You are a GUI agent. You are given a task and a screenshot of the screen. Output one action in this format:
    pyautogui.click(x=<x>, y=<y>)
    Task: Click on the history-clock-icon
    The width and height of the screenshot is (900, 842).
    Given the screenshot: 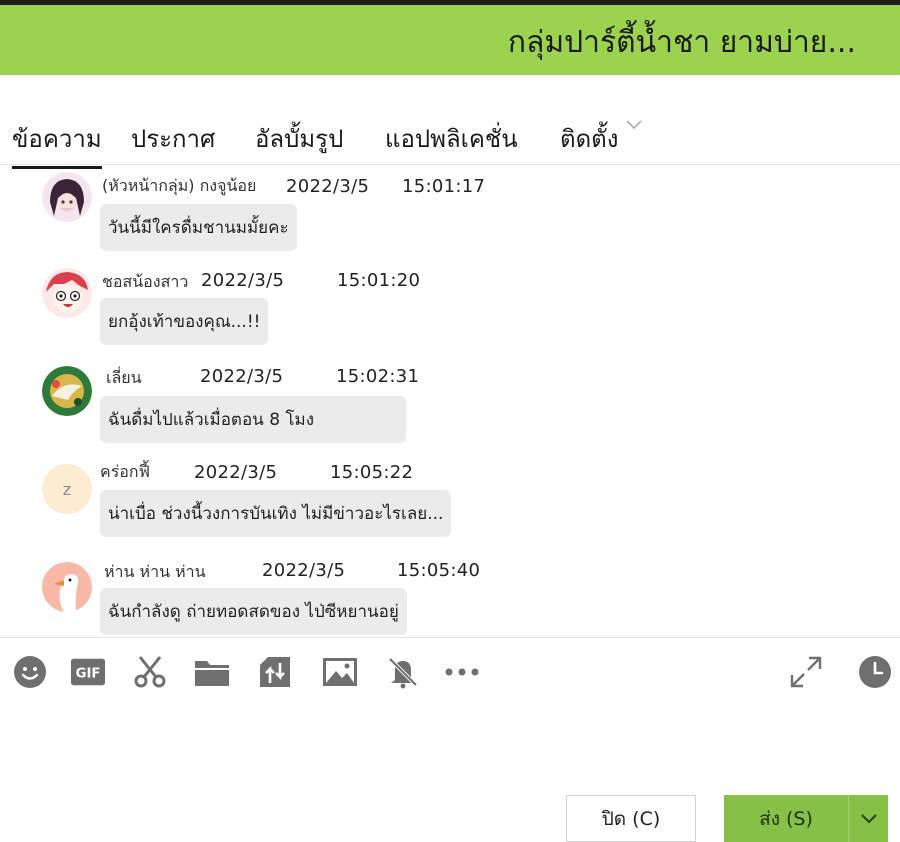 What is the action you would take?
    pyautogui.click(x=875, y=672)
    